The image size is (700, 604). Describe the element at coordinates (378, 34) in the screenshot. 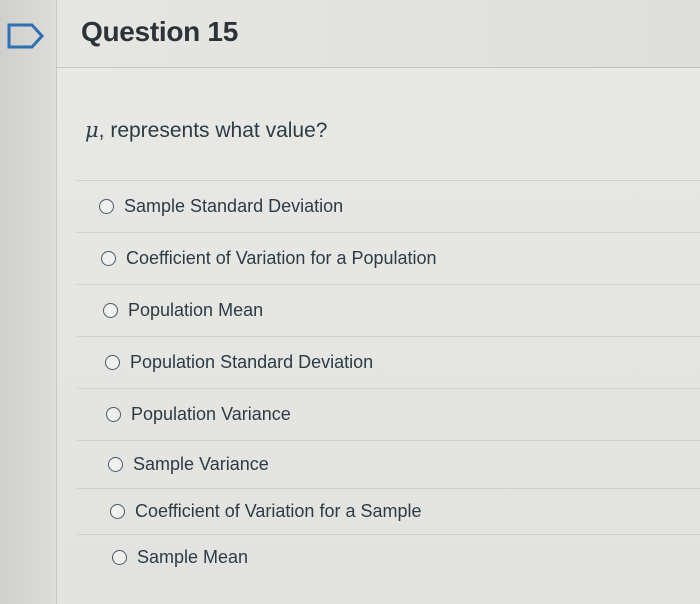

I see `question-header: Question 15` at that location.